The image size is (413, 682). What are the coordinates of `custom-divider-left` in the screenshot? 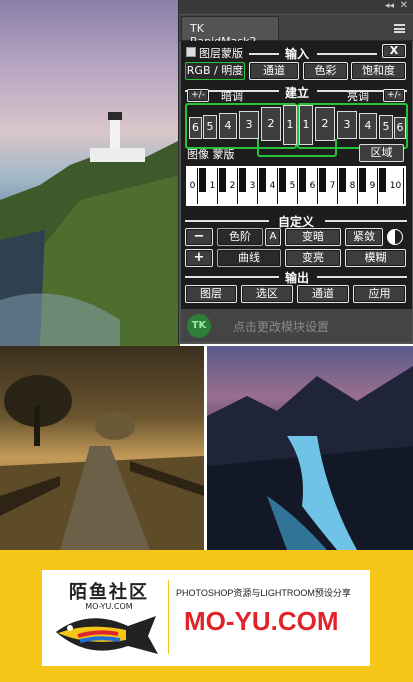 It's located at (227, 221).